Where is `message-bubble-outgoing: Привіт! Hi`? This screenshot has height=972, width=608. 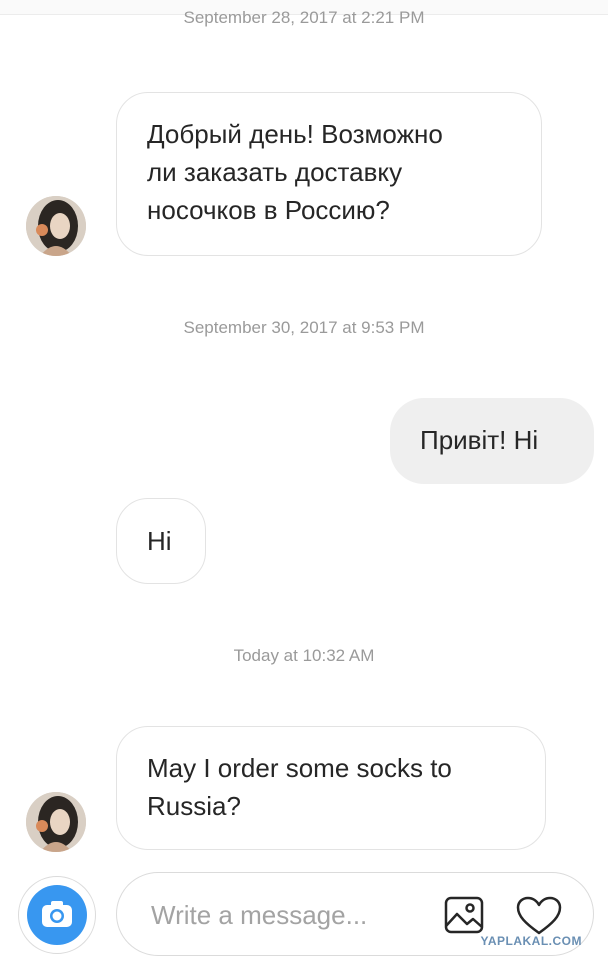
message-bubble-outgoing: Привіт! Hi is located at coordinates (492, 441).